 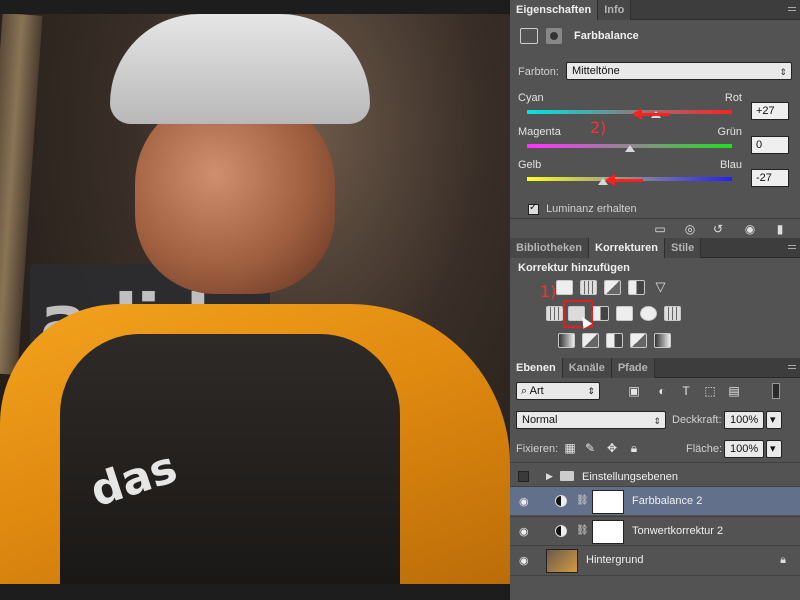 What do you see at coordinates (554, 313) in the screenshot?
I see `hue-saturation-icon` at bounding box center [554, 313].